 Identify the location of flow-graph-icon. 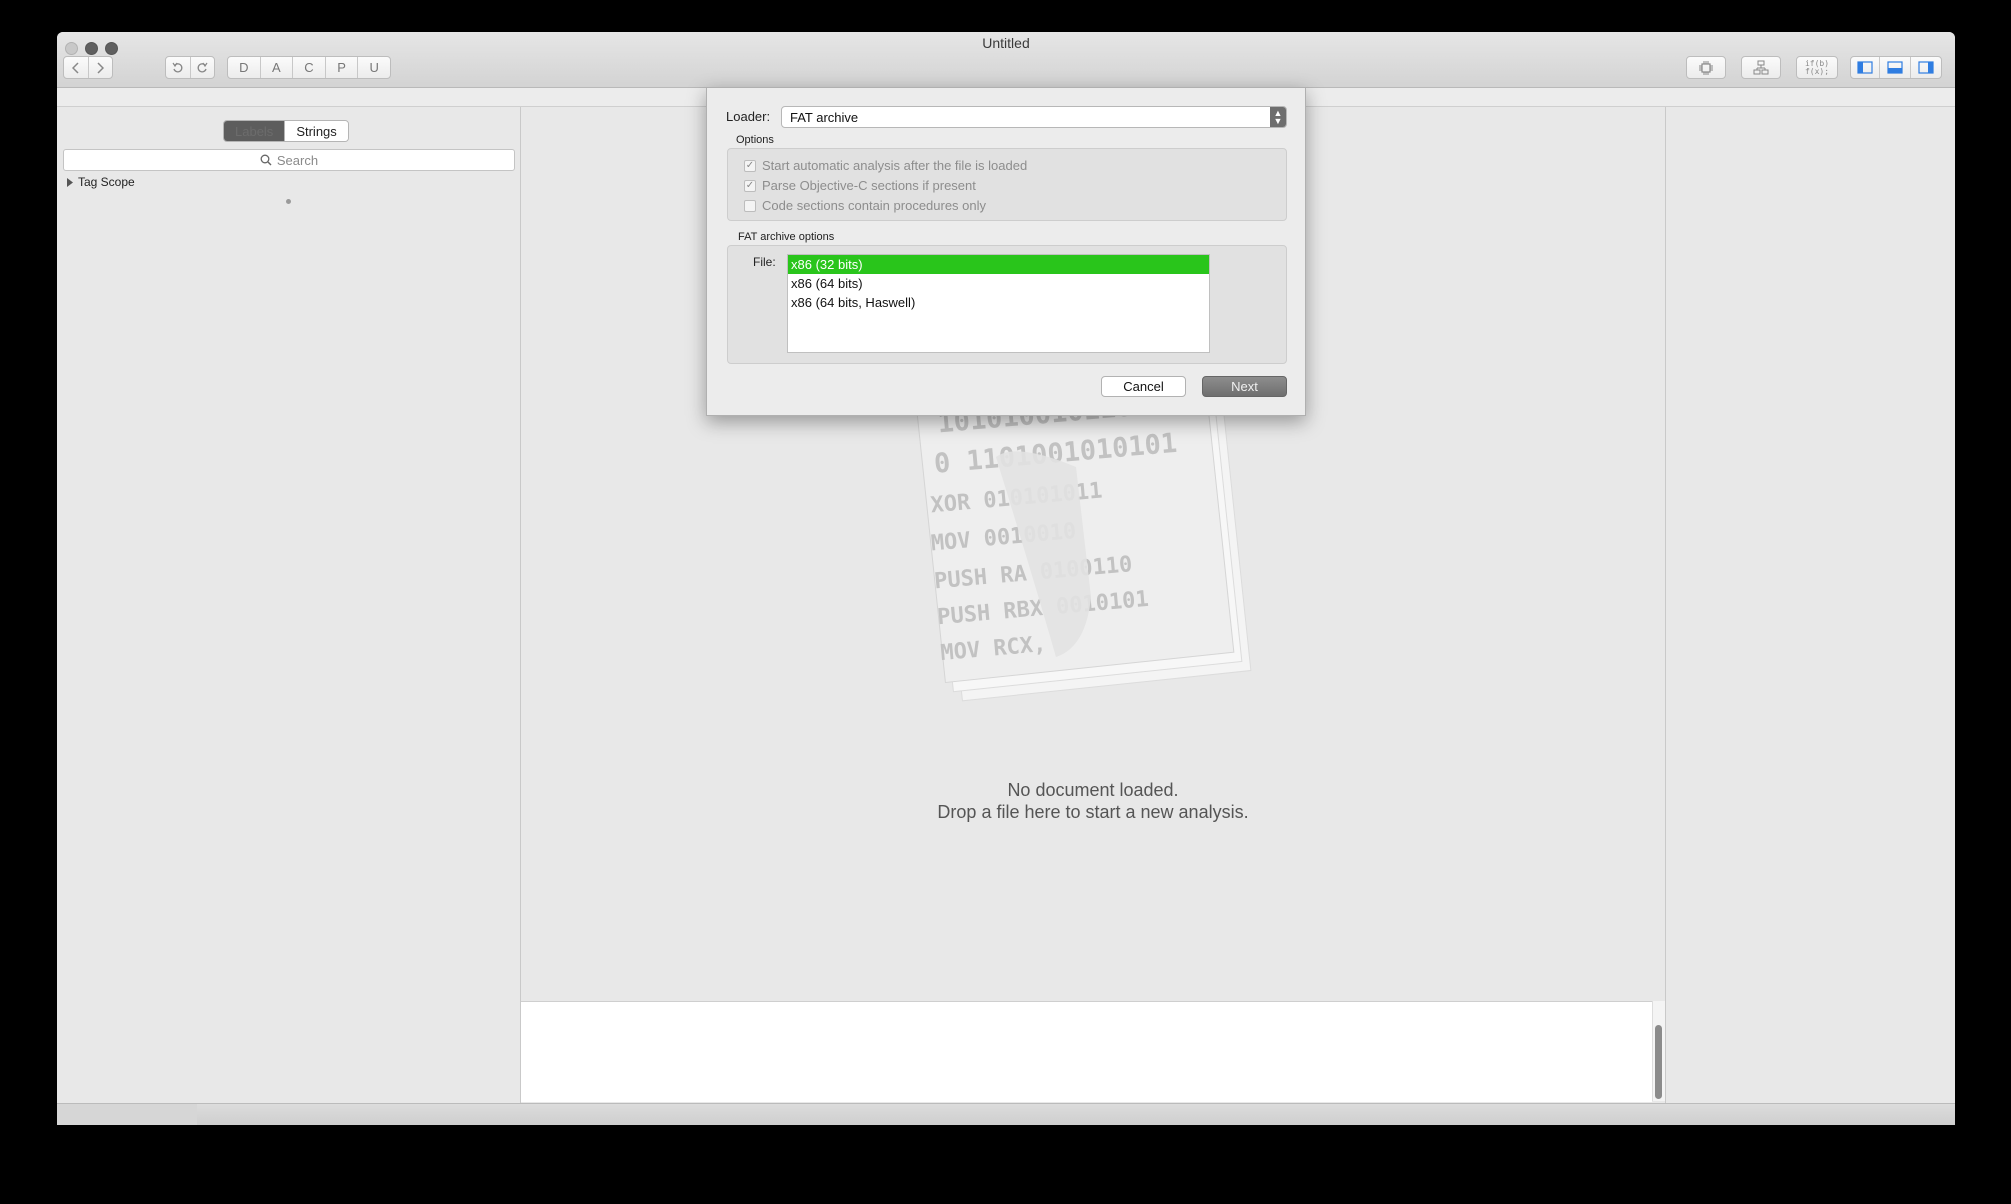
(1761, 67).